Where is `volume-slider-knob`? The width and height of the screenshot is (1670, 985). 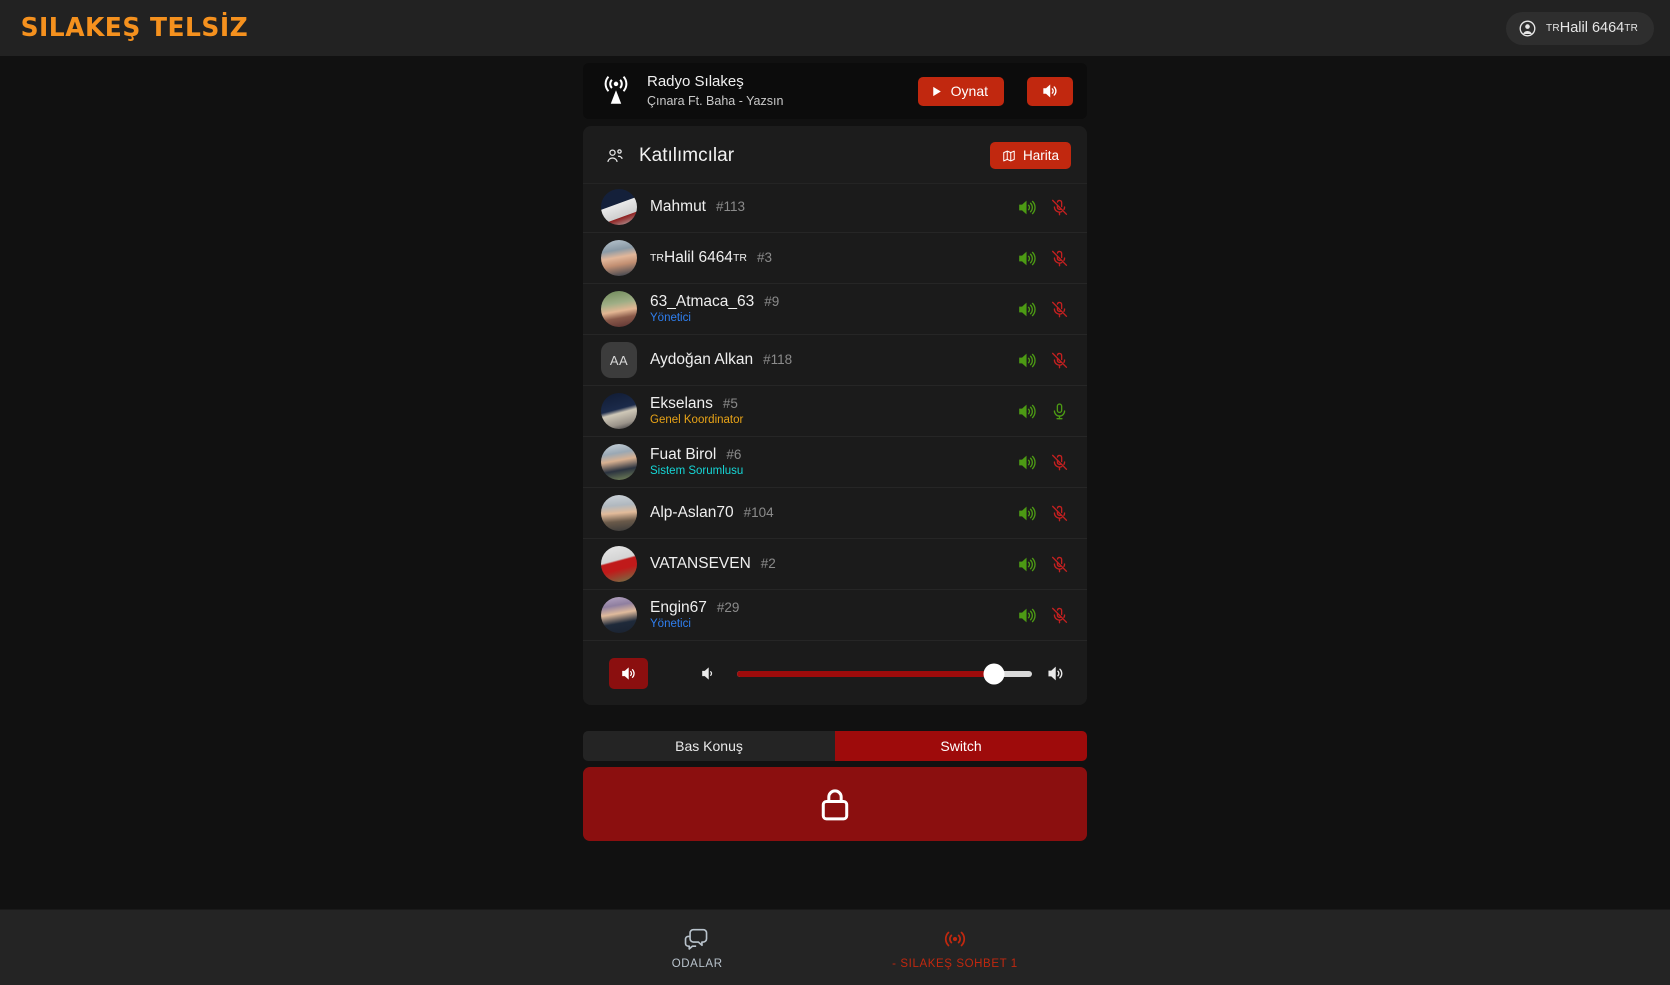 volume-slider-knob is located at coordinates (994, 673).